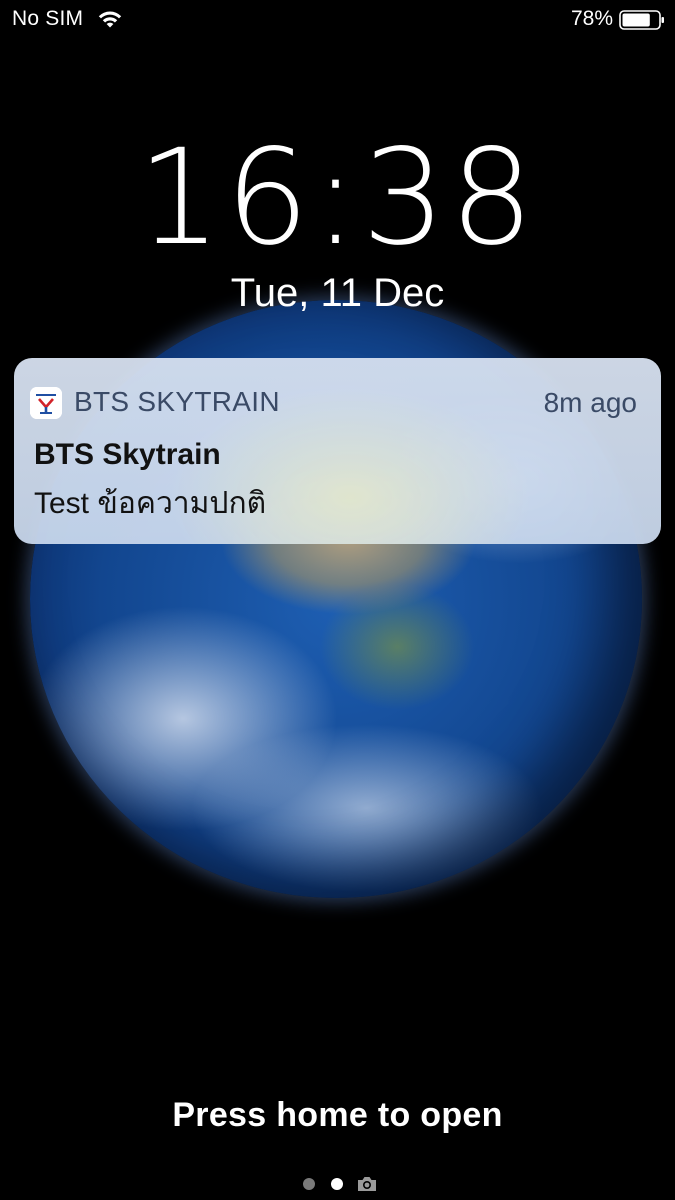 This screenshot has height=1200, width=675. What do you see at coordinates (367, 1184) in the screenshot?
I see `camera-icon` at bounding box center [367, 1184].